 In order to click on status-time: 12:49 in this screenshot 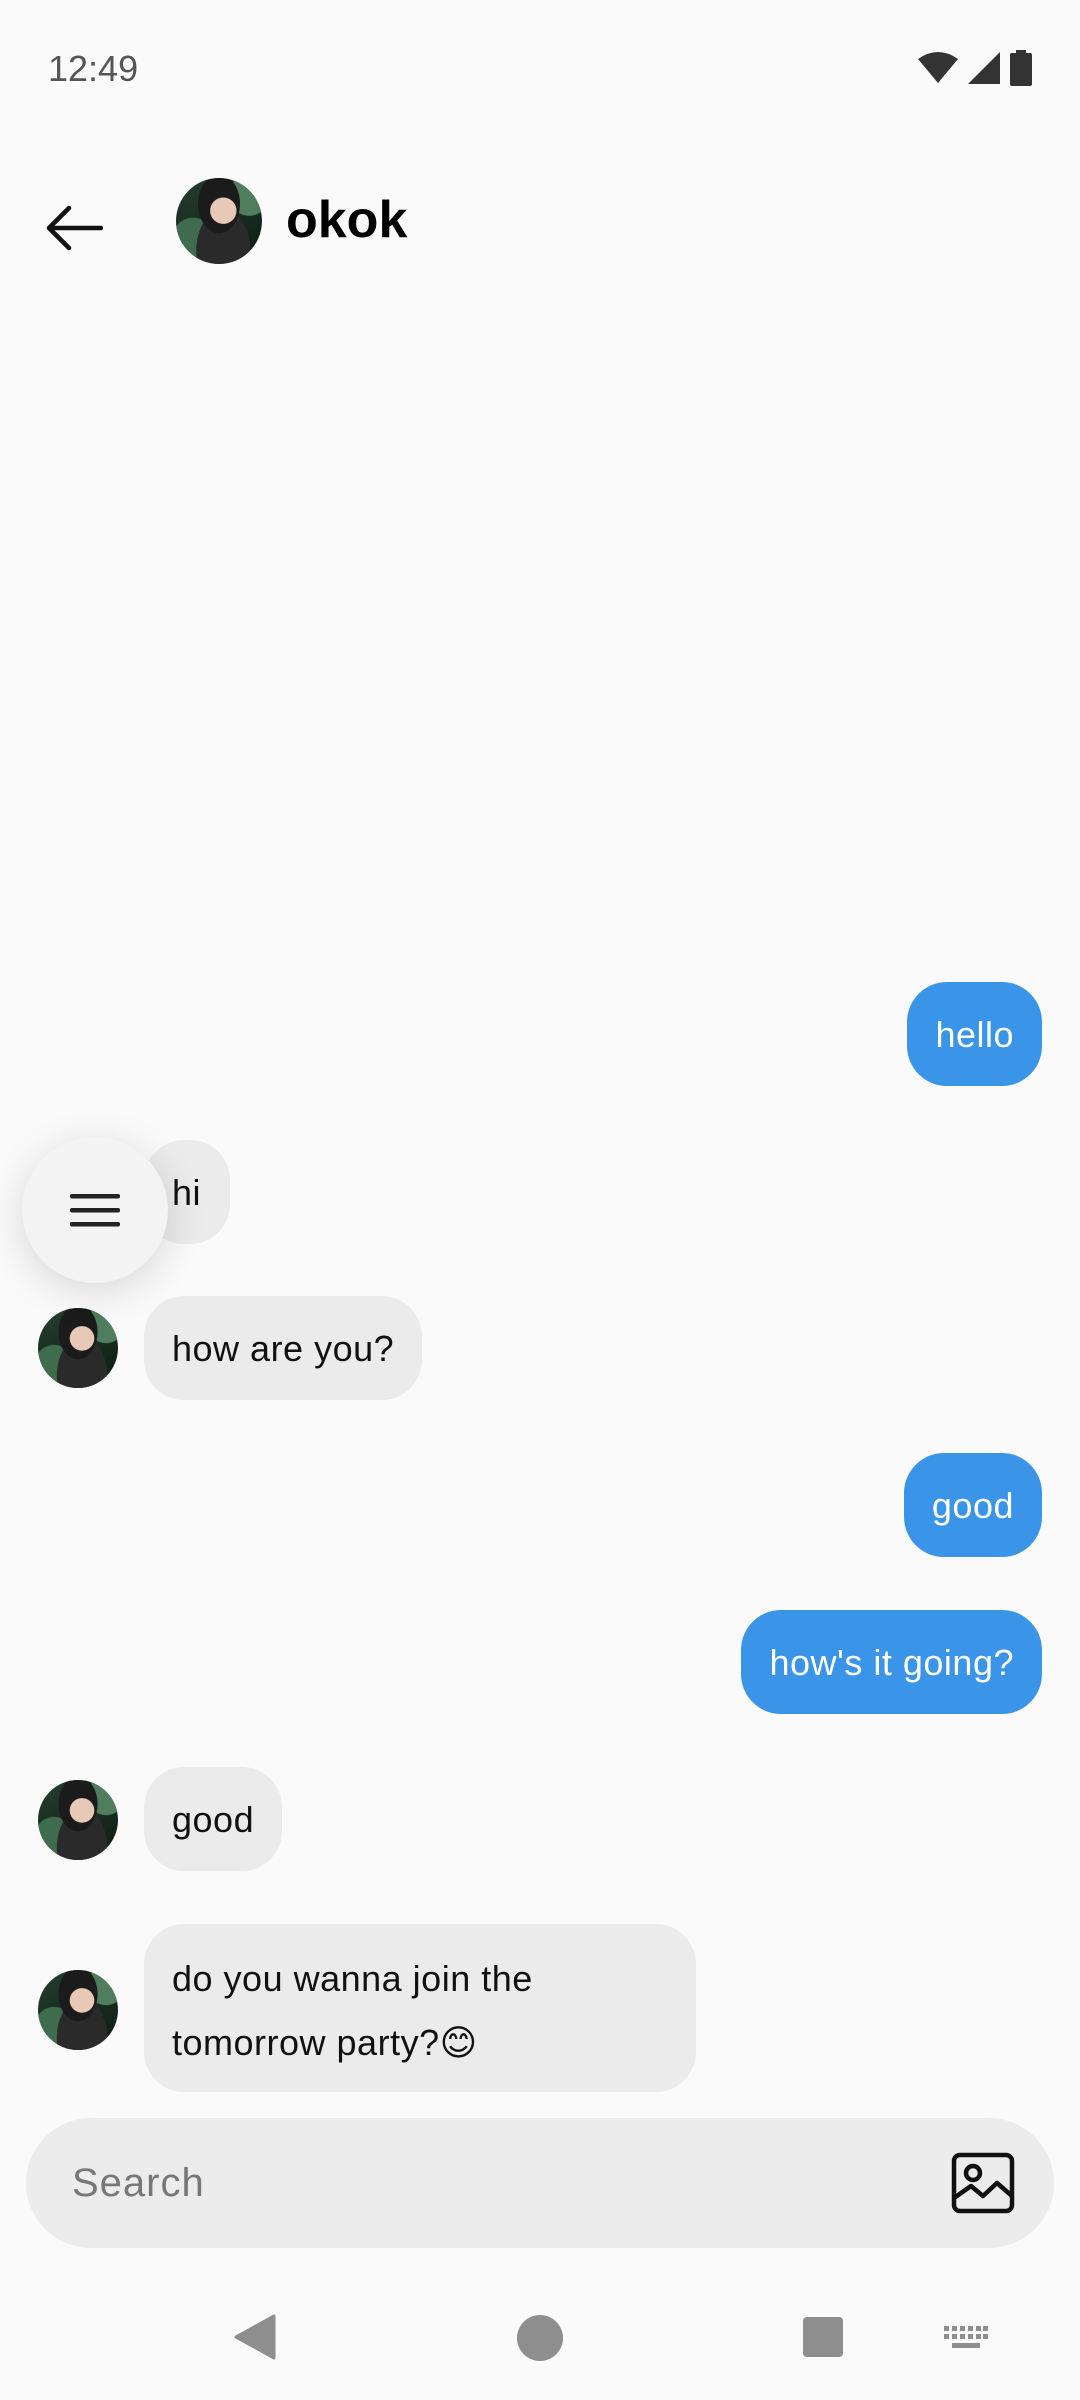, I will do `click(93, 68)`.